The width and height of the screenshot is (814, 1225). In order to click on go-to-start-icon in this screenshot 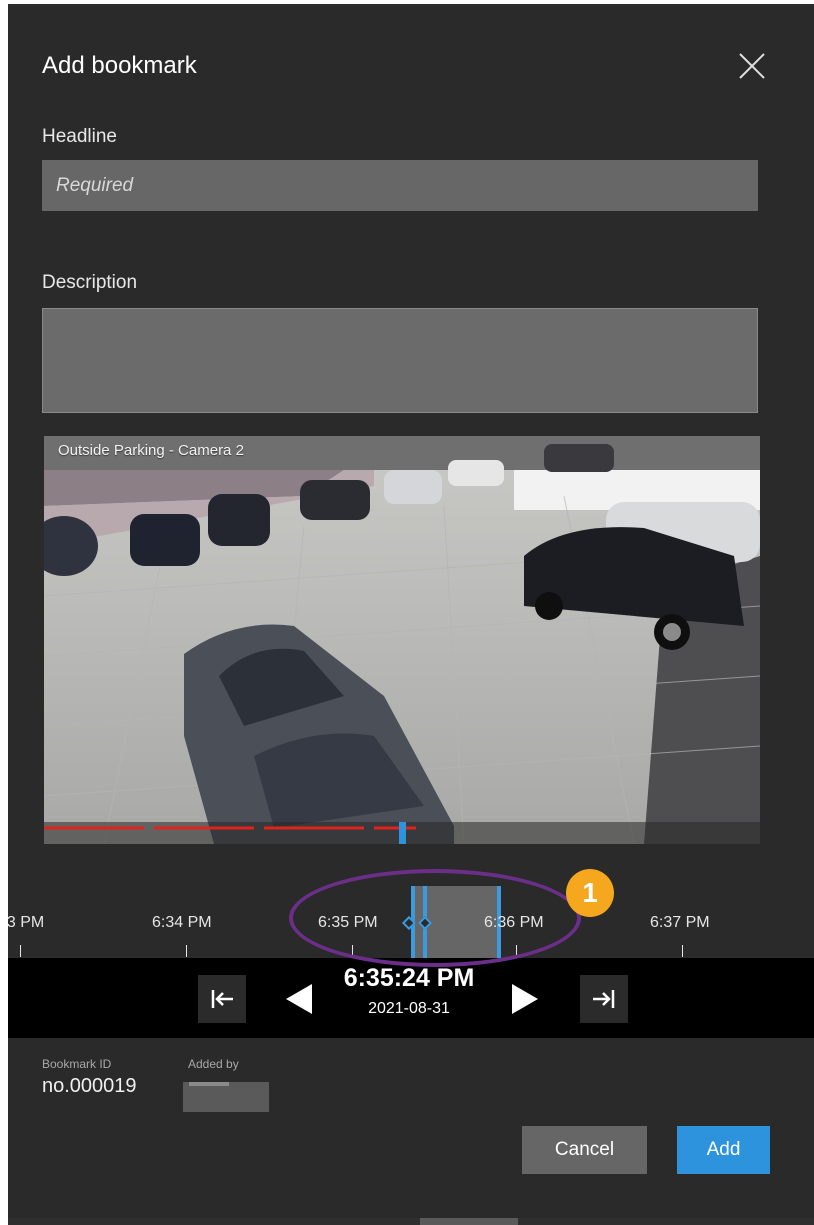, I will do `click(222, 999)`.